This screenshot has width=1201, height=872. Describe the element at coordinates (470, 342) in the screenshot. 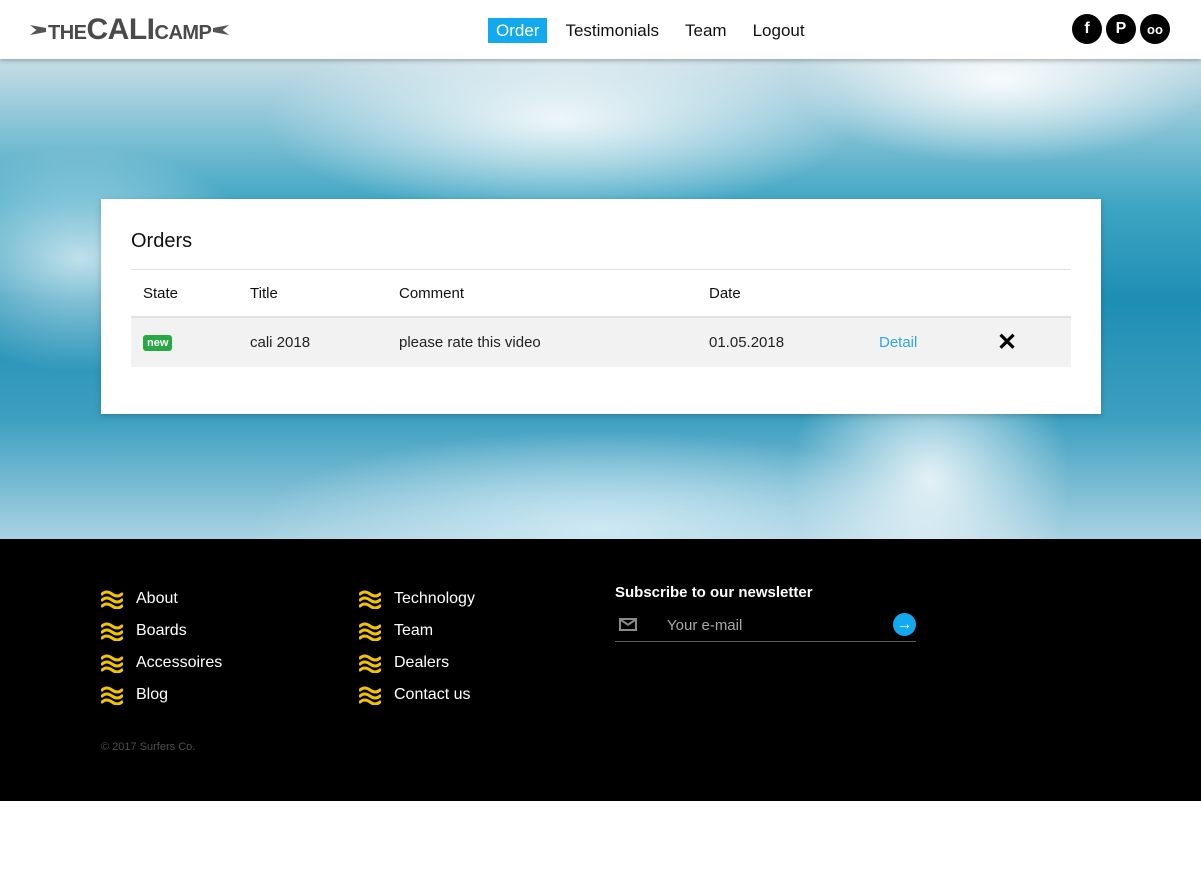

I see `row-comment: please rate this video` at that location.